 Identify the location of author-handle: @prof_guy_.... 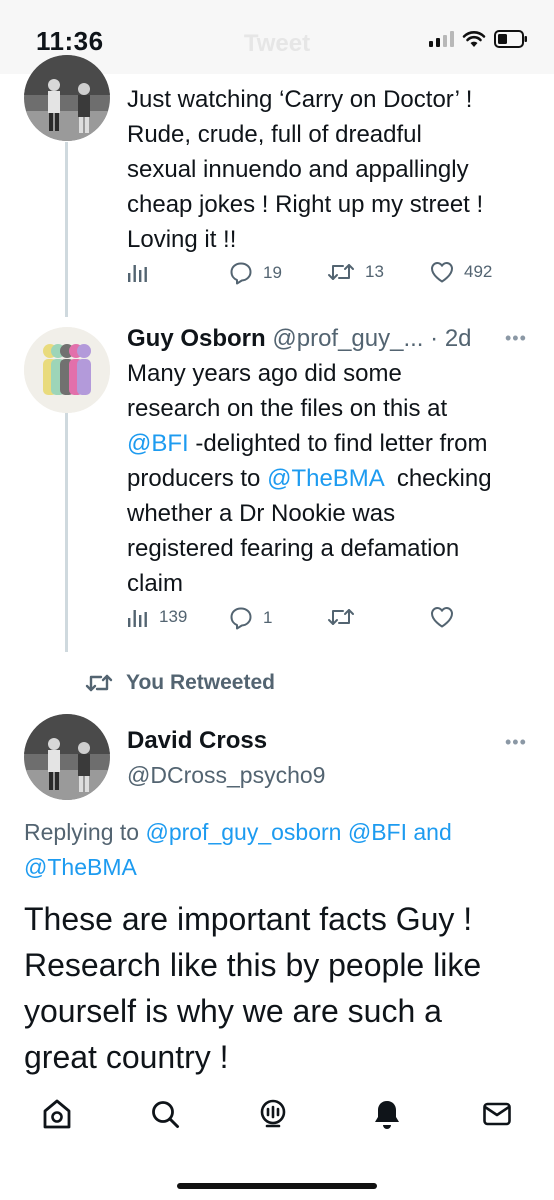
(348, 338).